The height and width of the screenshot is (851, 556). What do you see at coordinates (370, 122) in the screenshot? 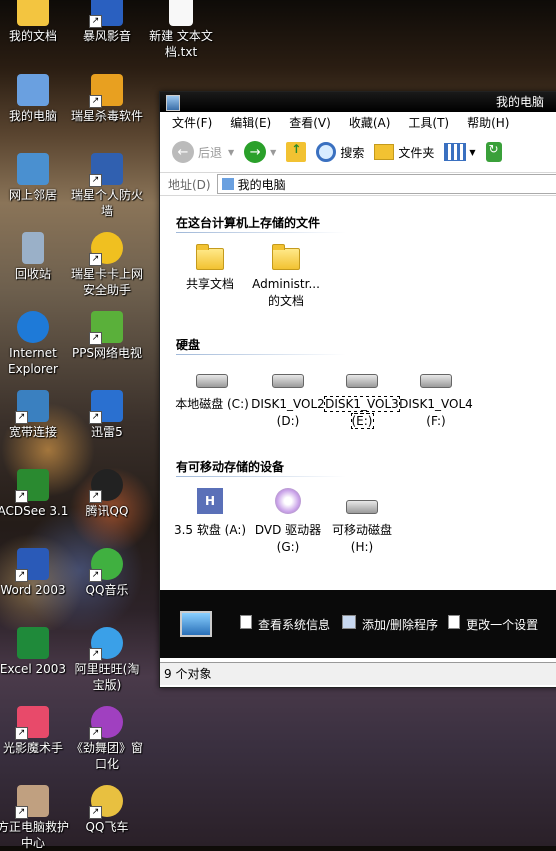
I see `menu-favorites: 收藏(A)` at bounding box center [370, 122].